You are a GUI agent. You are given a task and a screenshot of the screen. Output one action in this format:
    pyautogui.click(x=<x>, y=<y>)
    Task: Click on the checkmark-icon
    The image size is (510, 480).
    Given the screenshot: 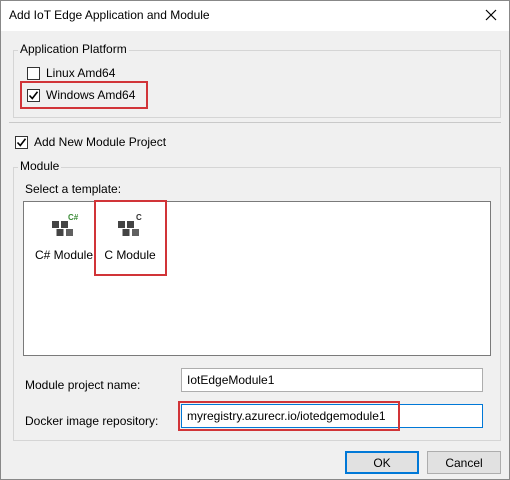 What is the action you would take?
    pyautogui.click(x=21, y=142)
    